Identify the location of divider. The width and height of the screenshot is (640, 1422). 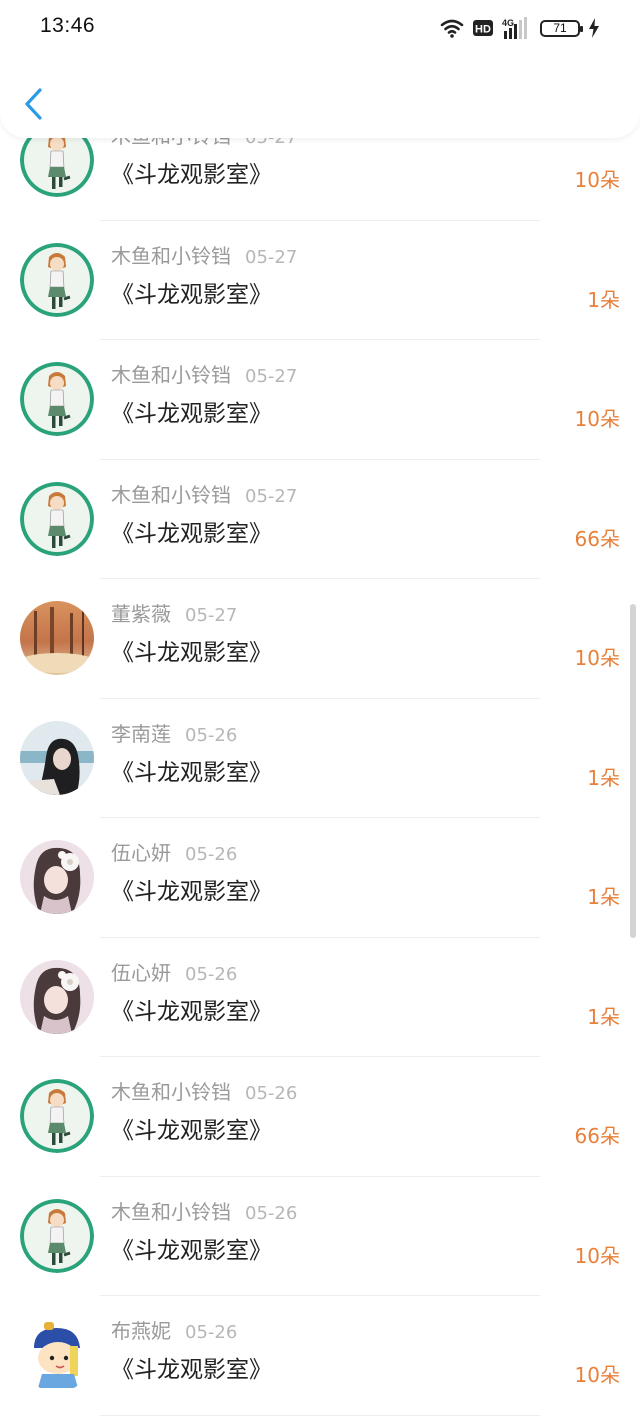
(320, 1415).